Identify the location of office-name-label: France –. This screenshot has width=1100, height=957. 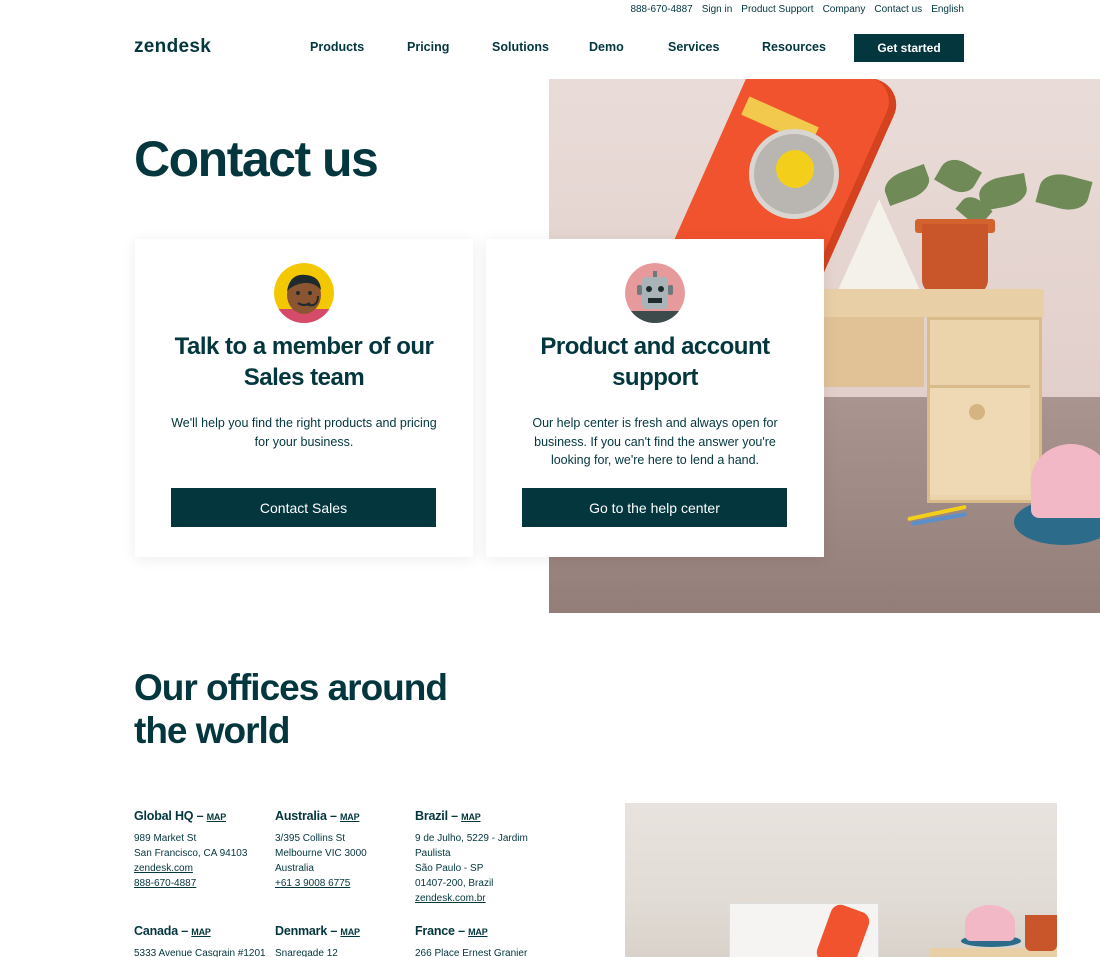
(440, 931).